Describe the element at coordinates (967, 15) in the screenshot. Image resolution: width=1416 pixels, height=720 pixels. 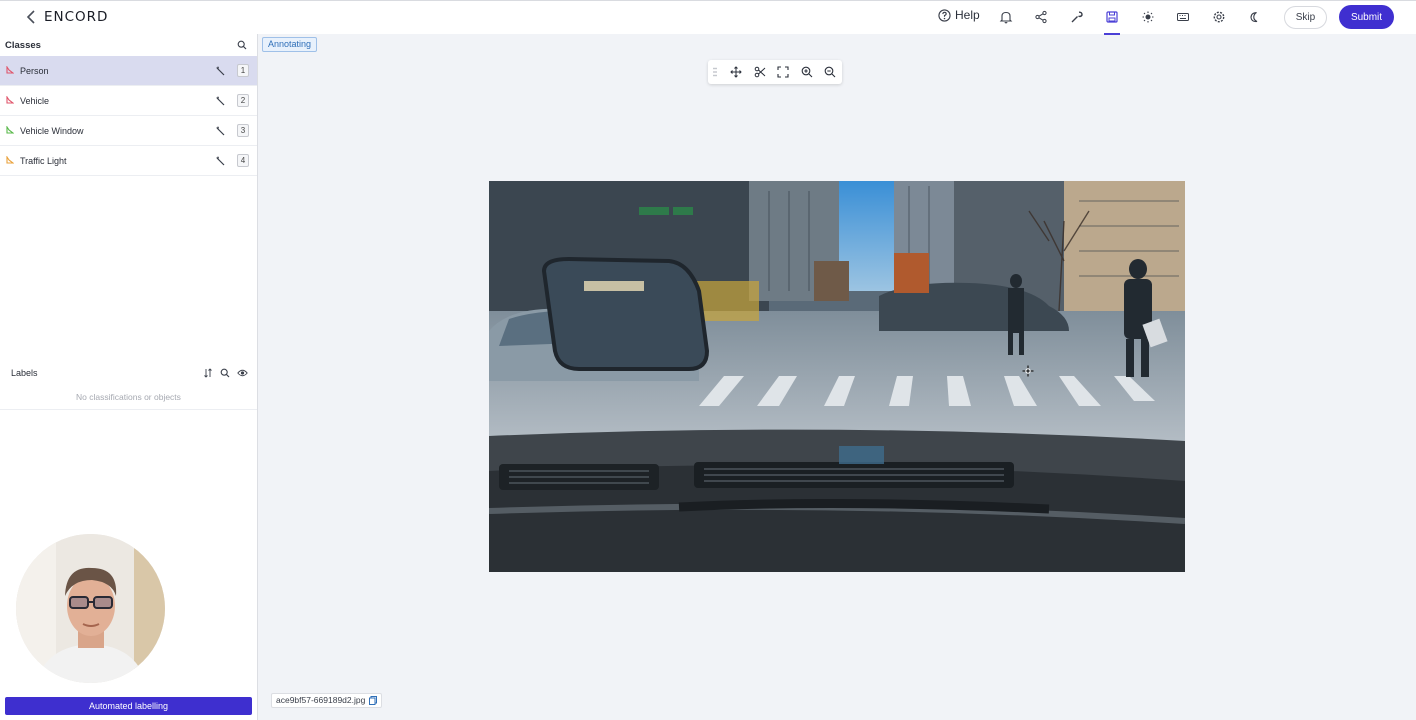
I see `help-label: Help` at that location.